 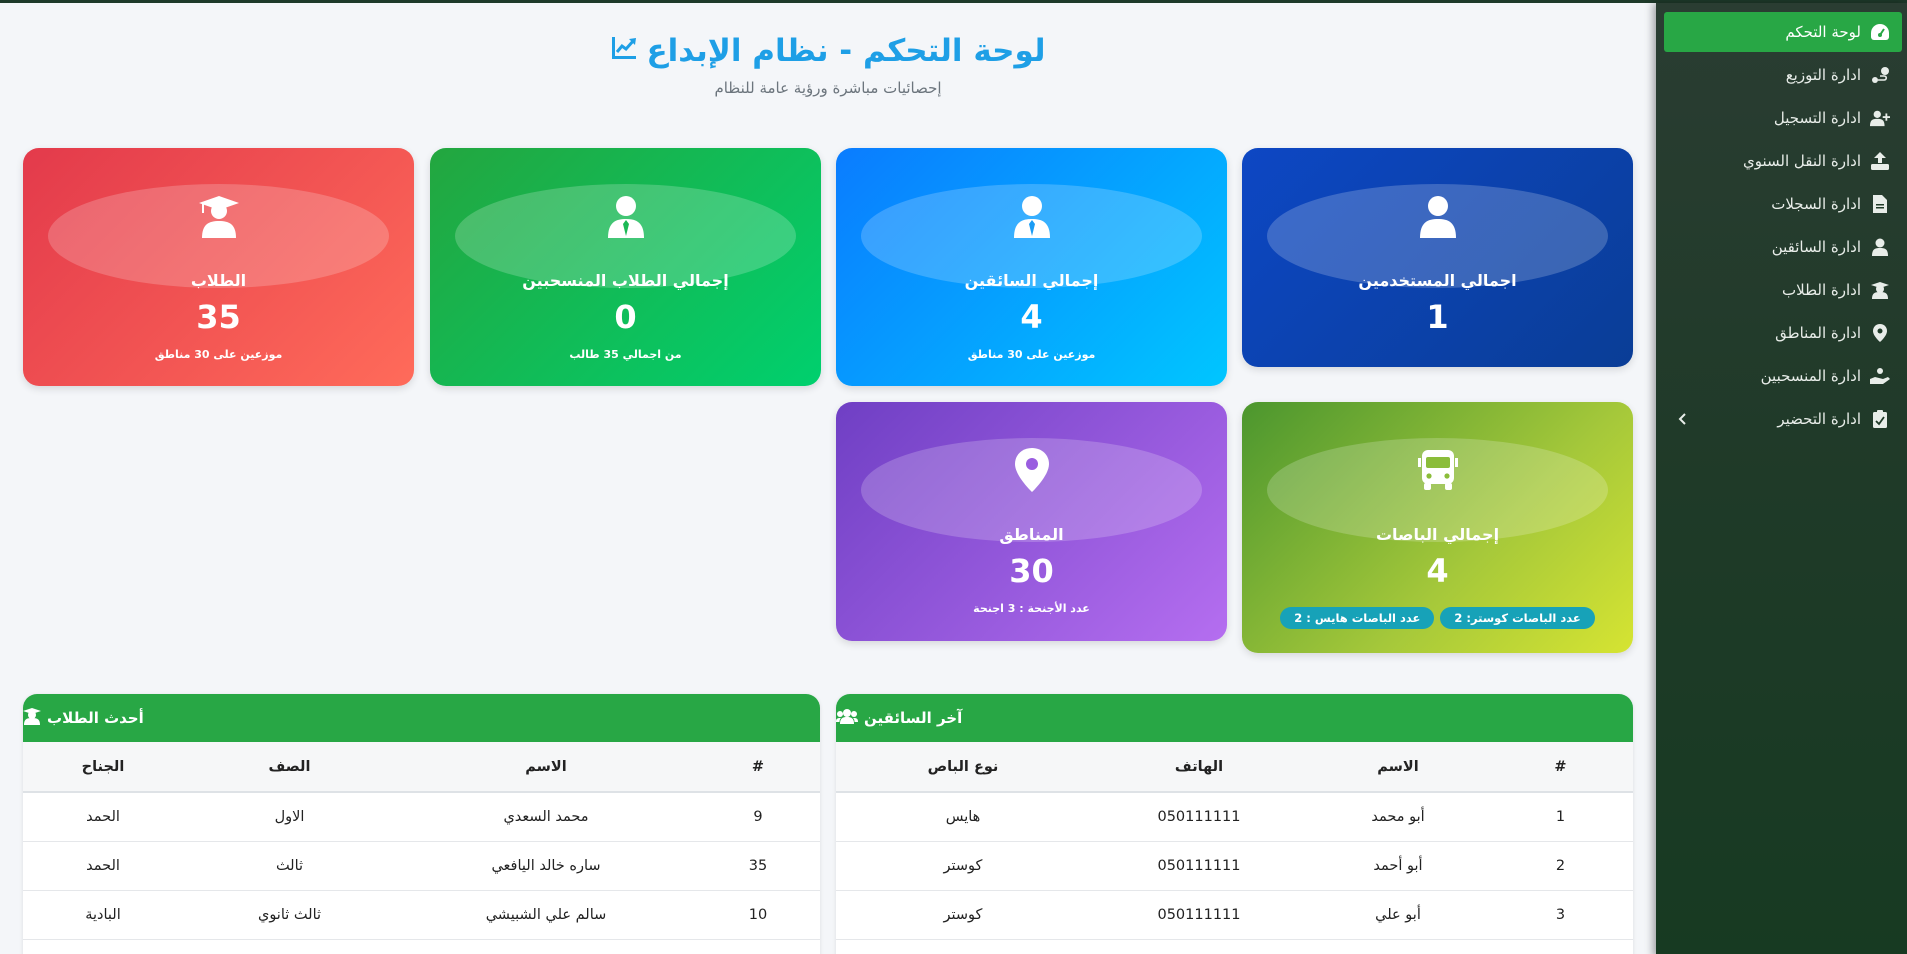 I want to click on table-cell: 35, so click(x=758, y=866).